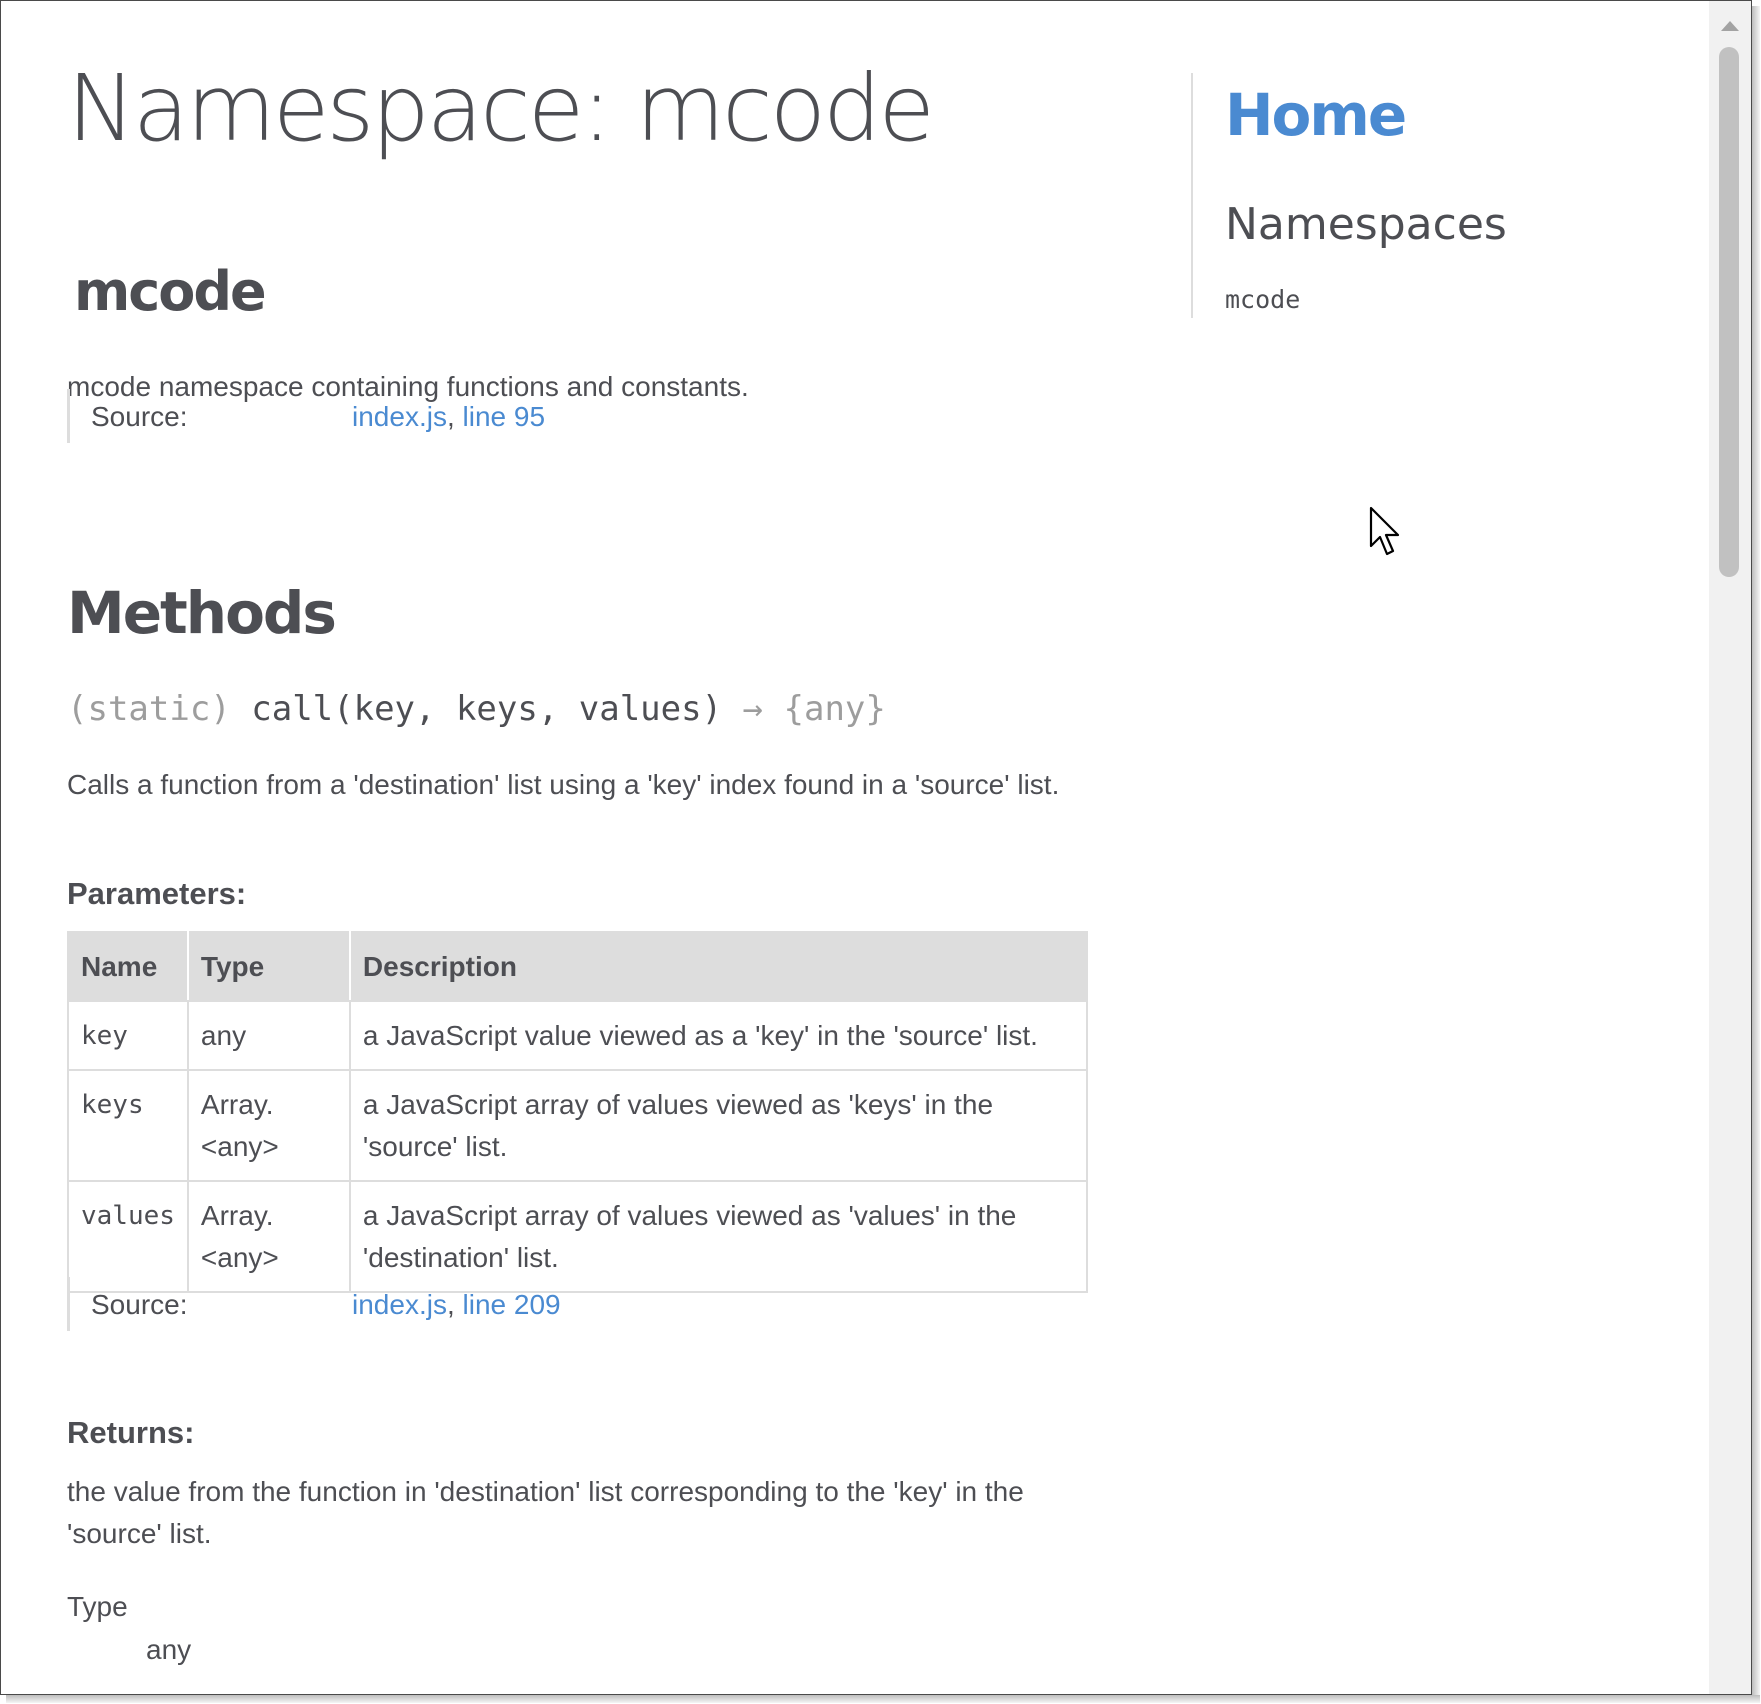 The height and width of the screenshot is (1704, 1761). Describe the element at coordinates (170, 291) in the screenshot. I see `namespace-name: mcode` at that location.